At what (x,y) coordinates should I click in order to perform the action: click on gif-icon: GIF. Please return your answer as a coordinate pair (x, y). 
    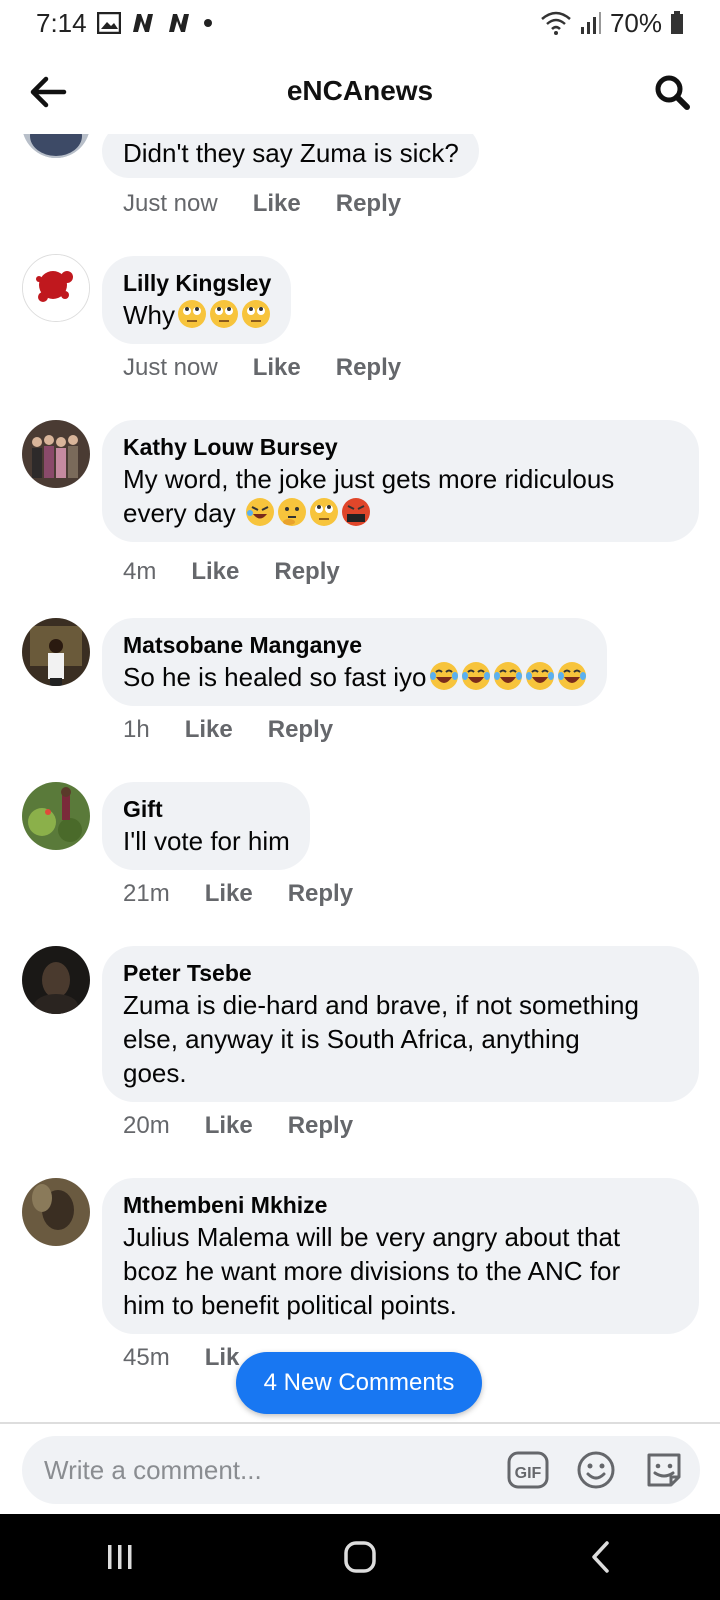
    Looking at the image, I should click on (528, 1470).